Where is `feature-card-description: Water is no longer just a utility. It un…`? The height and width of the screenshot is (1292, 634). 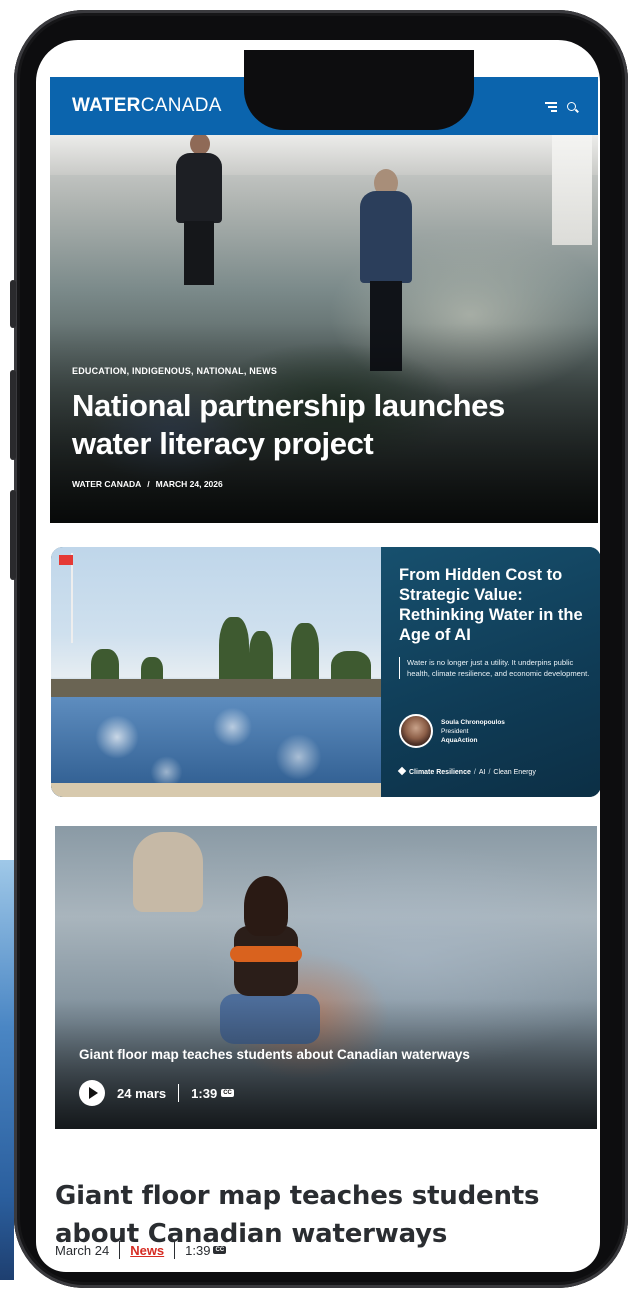 feature-card-description: Water is no longer just a utility. It un… is located at coordinates (497, 668).